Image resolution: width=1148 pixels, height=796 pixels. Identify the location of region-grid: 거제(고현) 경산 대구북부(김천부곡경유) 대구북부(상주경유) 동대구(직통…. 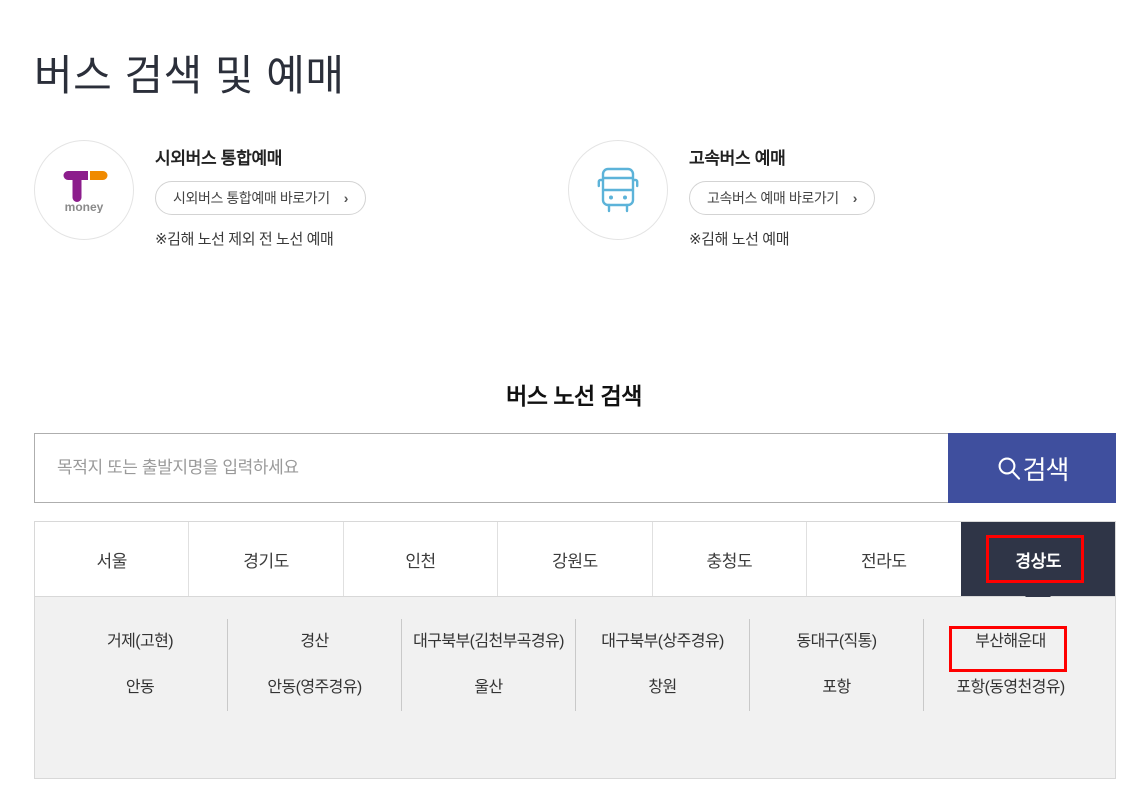
(575, 665).